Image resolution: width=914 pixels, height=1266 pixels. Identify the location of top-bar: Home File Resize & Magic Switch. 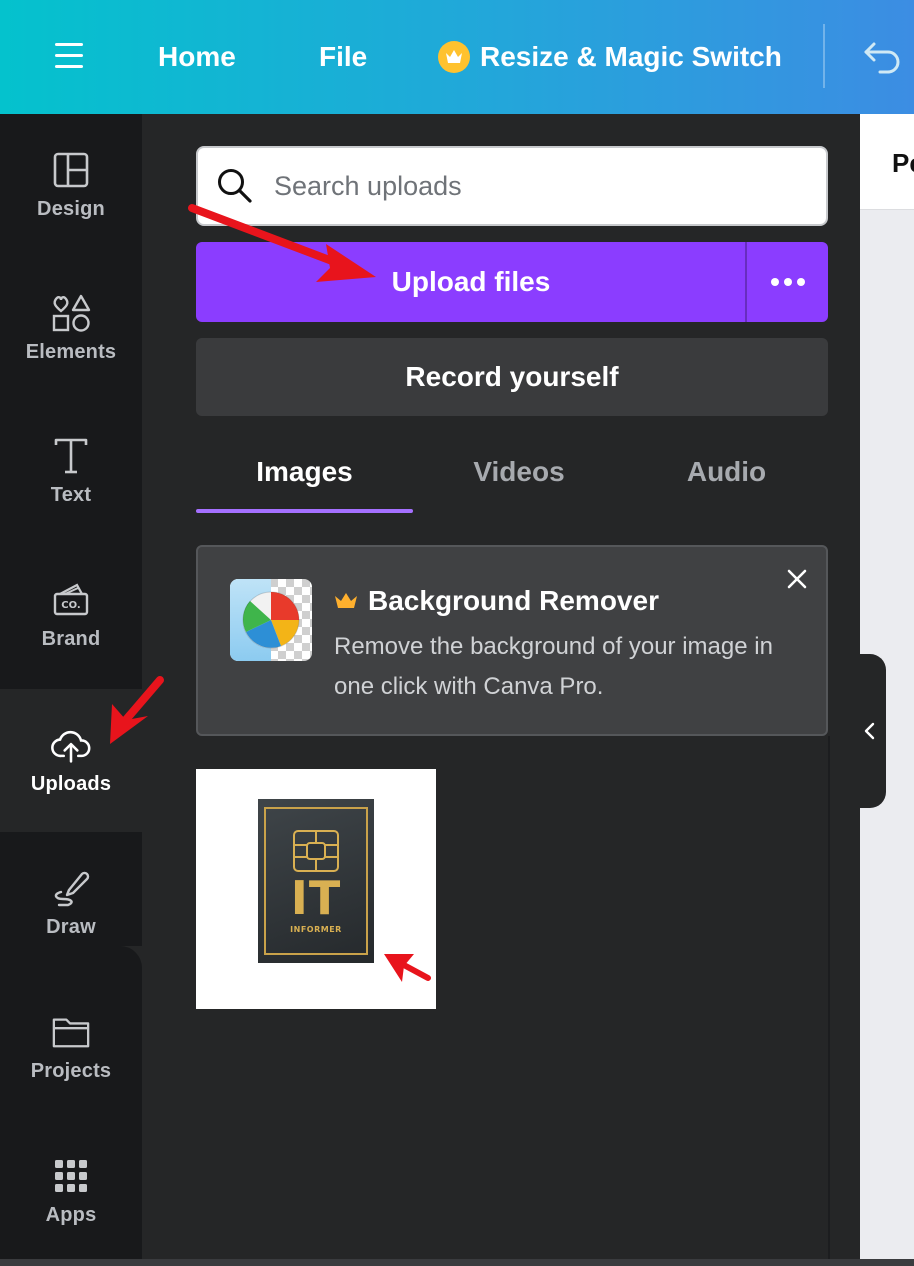
(457, 57).